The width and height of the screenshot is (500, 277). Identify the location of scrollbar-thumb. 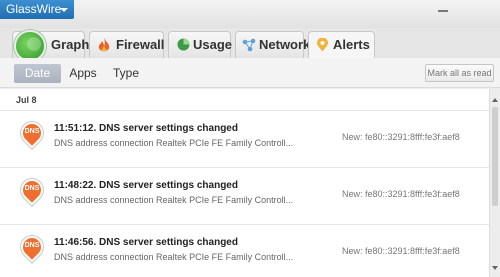
(495, 156).